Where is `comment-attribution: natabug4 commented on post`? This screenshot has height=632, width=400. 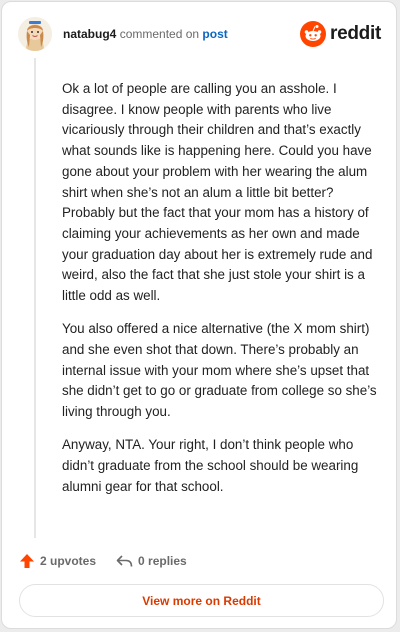 comment-attribution: natabug4 commented on post is located at coordinates (145, 34).